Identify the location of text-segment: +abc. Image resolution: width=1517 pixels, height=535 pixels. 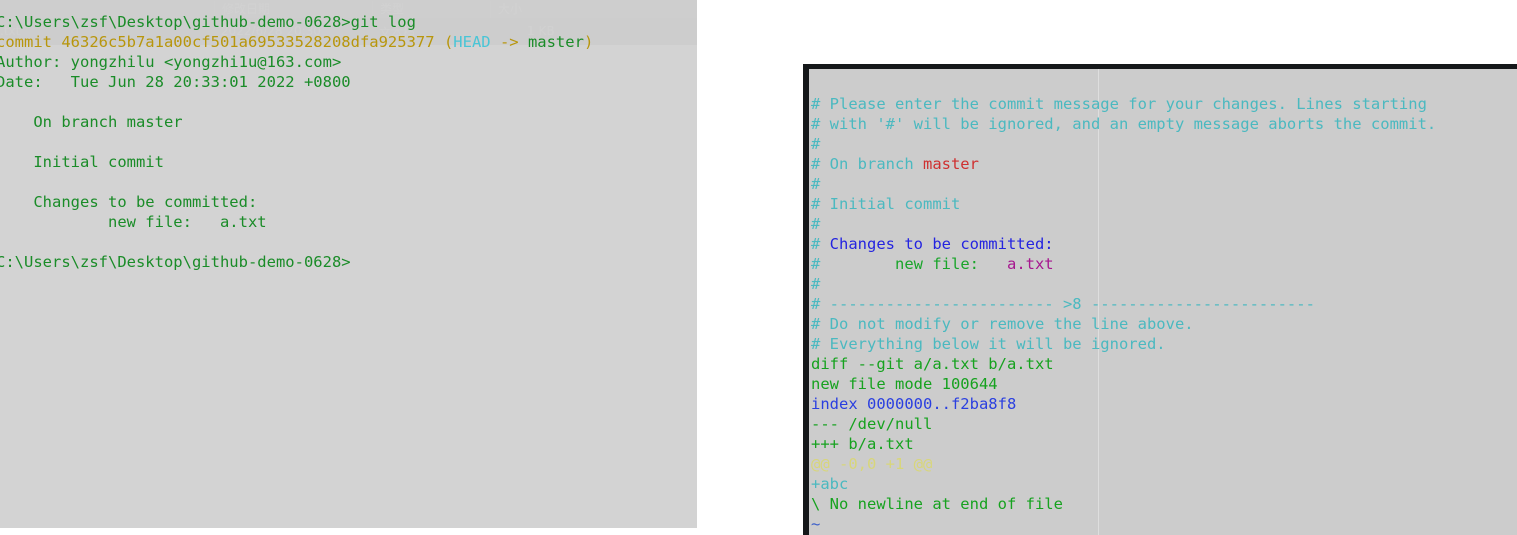
(830, 484).